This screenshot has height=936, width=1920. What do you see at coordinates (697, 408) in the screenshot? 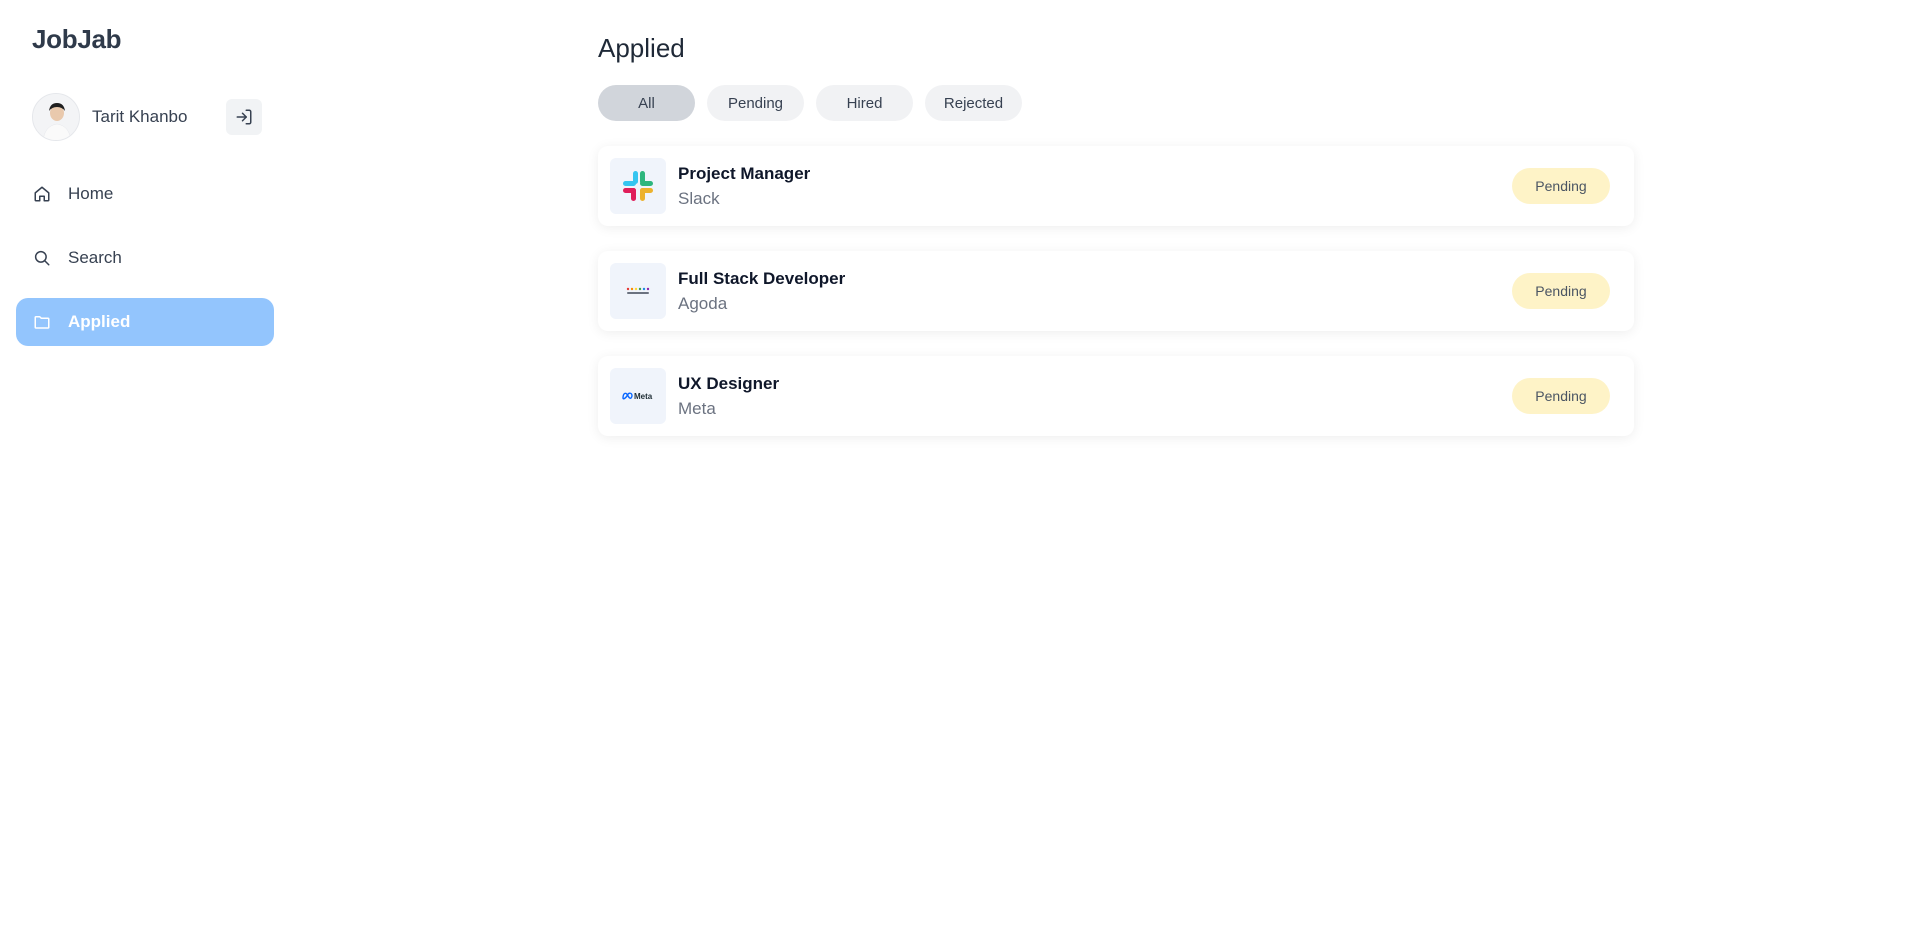
I see `company-name: Meta` at bounding box center [697, 408].